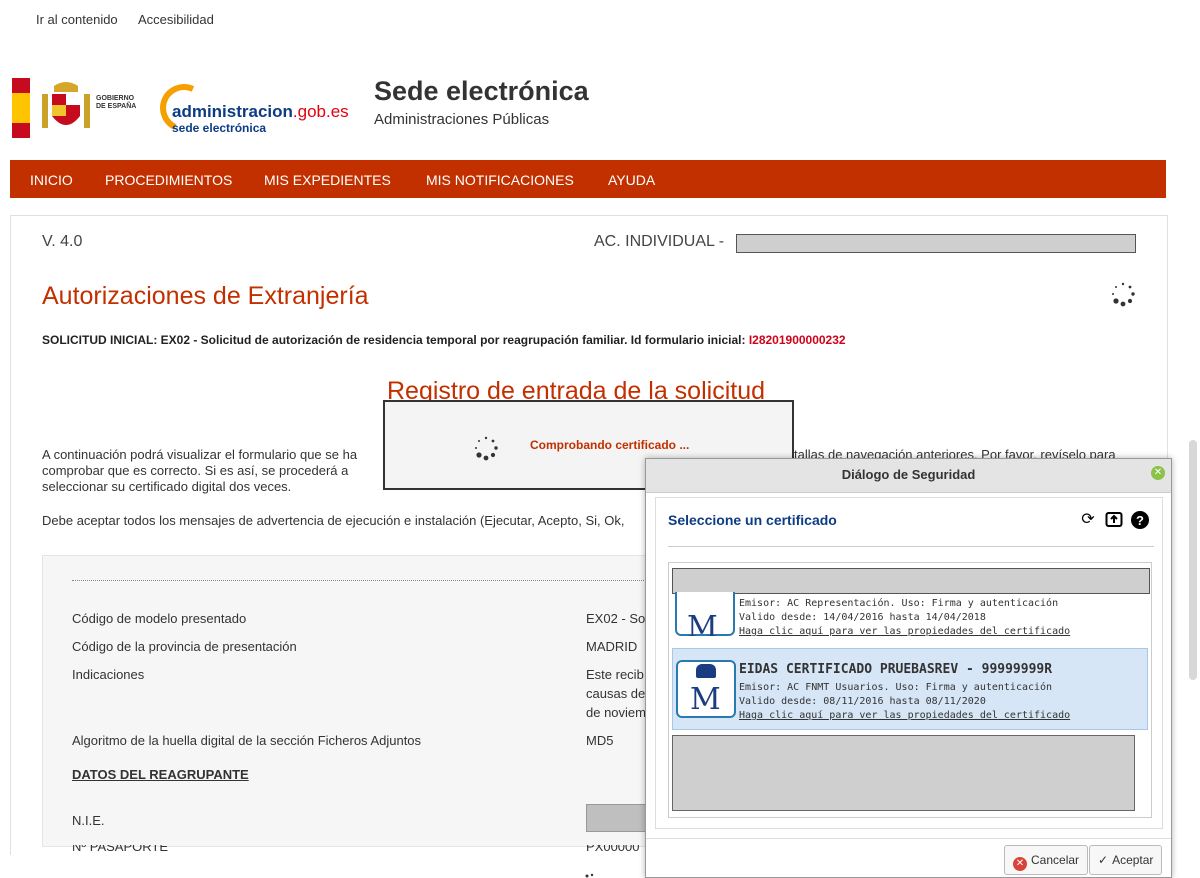 The width and height of the screenshot is (1200, 878). What do you see at coordinates (21, 108) in the screenshot?
I see `eu-flag-icon` at bounding box center [21, 108].